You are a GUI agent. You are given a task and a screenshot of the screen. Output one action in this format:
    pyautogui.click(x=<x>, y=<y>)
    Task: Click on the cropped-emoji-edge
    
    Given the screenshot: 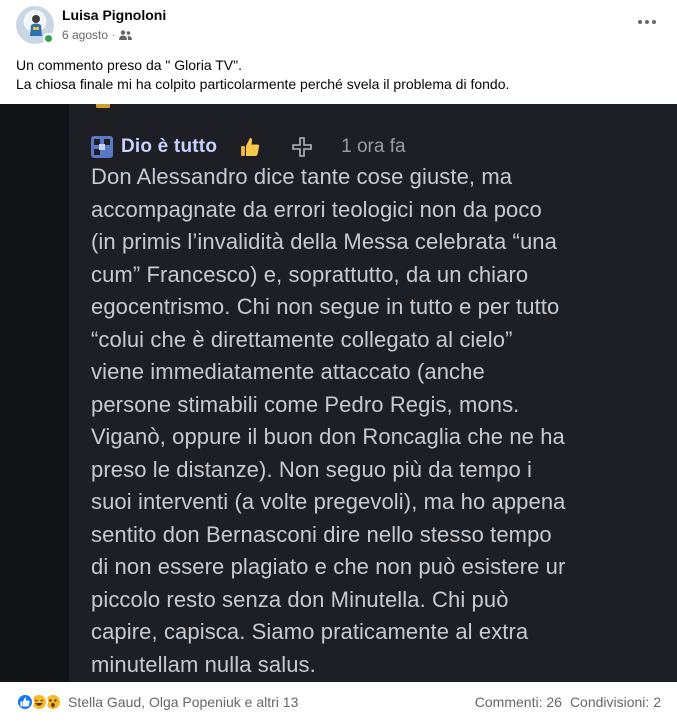 What is the action you would take?
    pyautogui.click(x=103, y=106)
    